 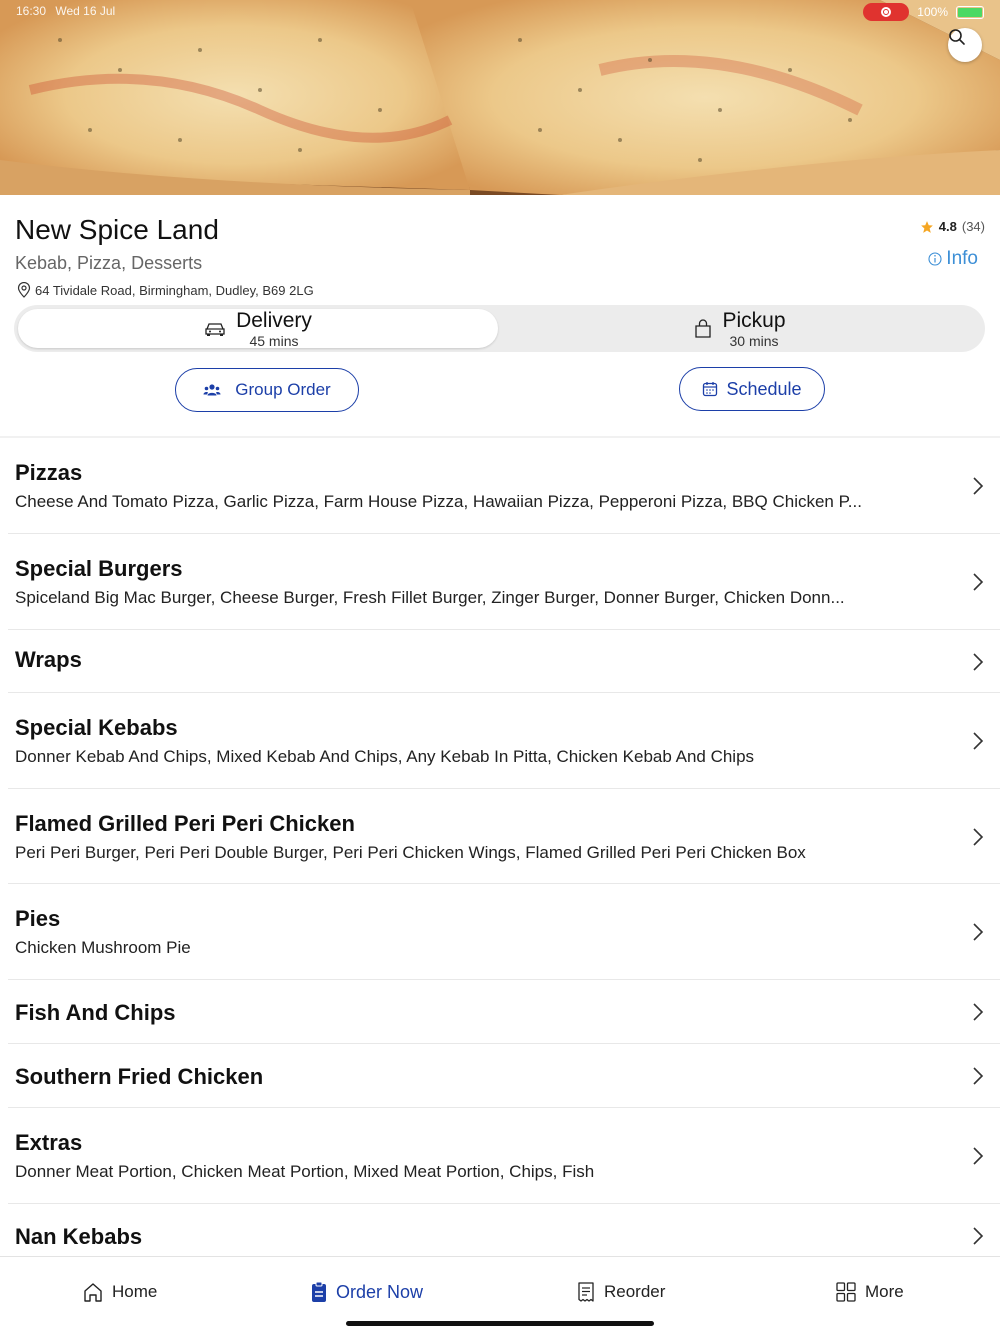 What do you see at coordinates (754, 340) in the screenshot?
I see `pickup-time: 30 mins` at bounding box center [754, 340].